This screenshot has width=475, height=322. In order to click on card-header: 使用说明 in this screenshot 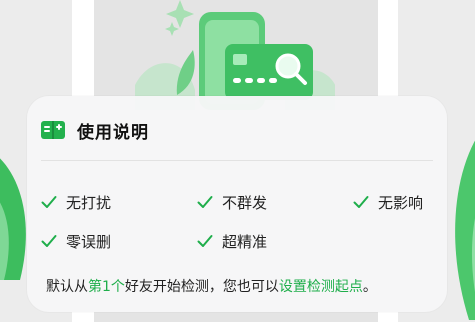, I will do `click(95, 130)`.